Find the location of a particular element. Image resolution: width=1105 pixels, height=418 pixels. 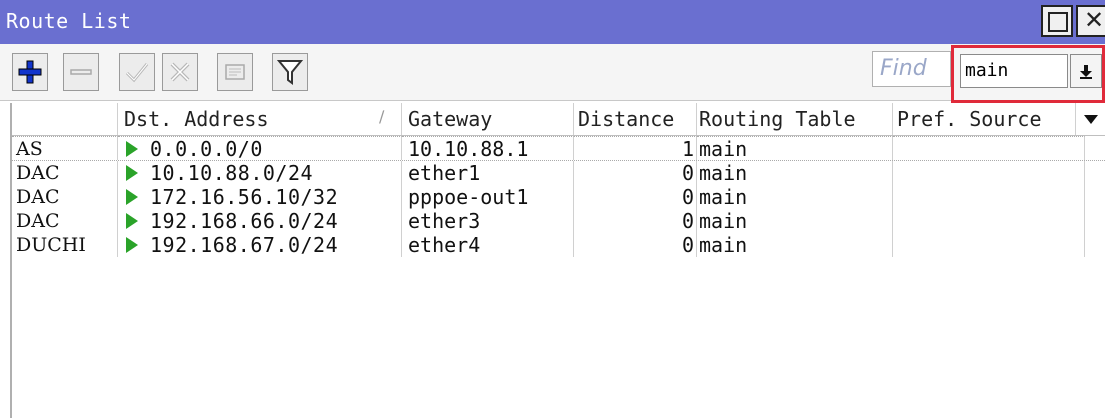

route-distance: 1 is located at coordinates (635, 148).